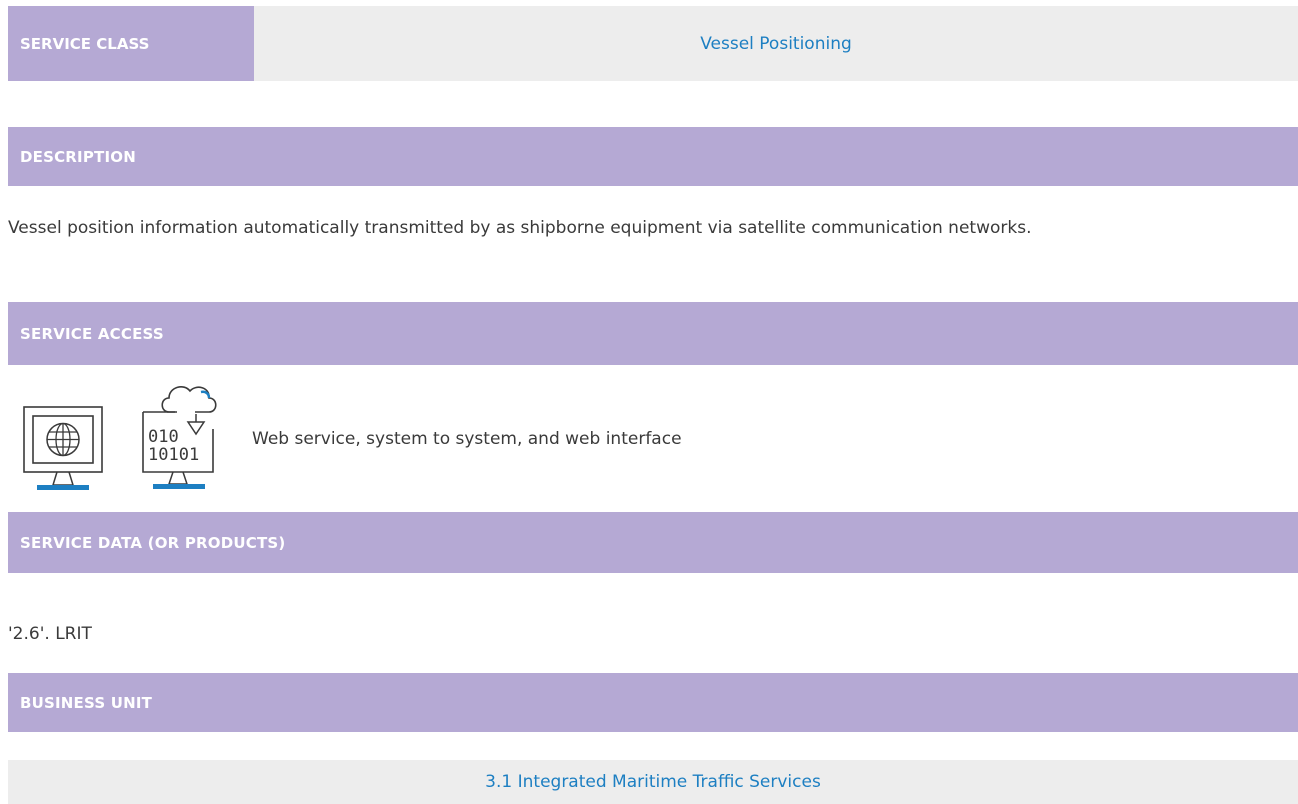  What do you see at coordinates (653, 542) in the screenshot?
I see `service-data-header: SERVICE DATA (OR PRODUCTS)` at bounding box center [653, 542].